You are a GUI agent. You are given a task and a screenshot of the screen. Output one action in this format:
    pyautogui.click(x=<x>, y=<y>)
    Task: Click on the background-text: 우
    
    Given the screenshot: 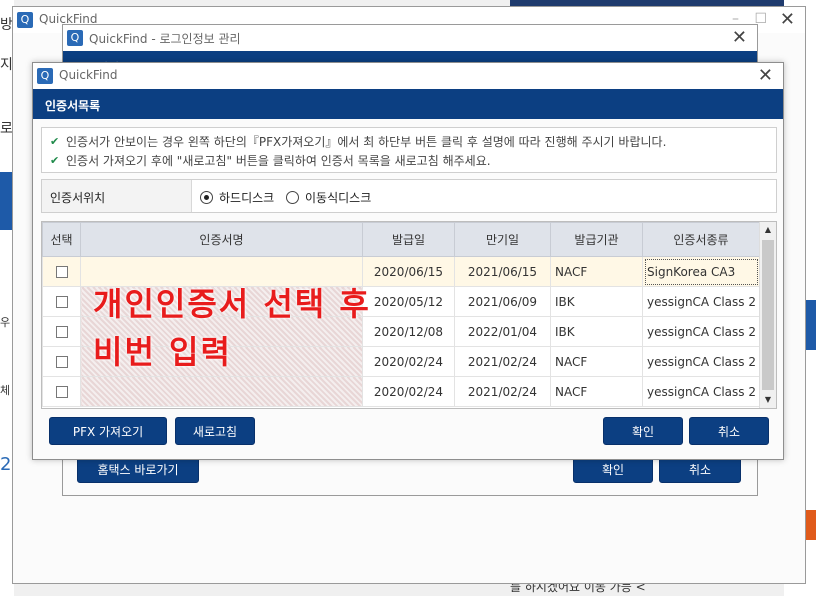 What is the action you would take?
    pyautogui.click(x=5, y=322)
    